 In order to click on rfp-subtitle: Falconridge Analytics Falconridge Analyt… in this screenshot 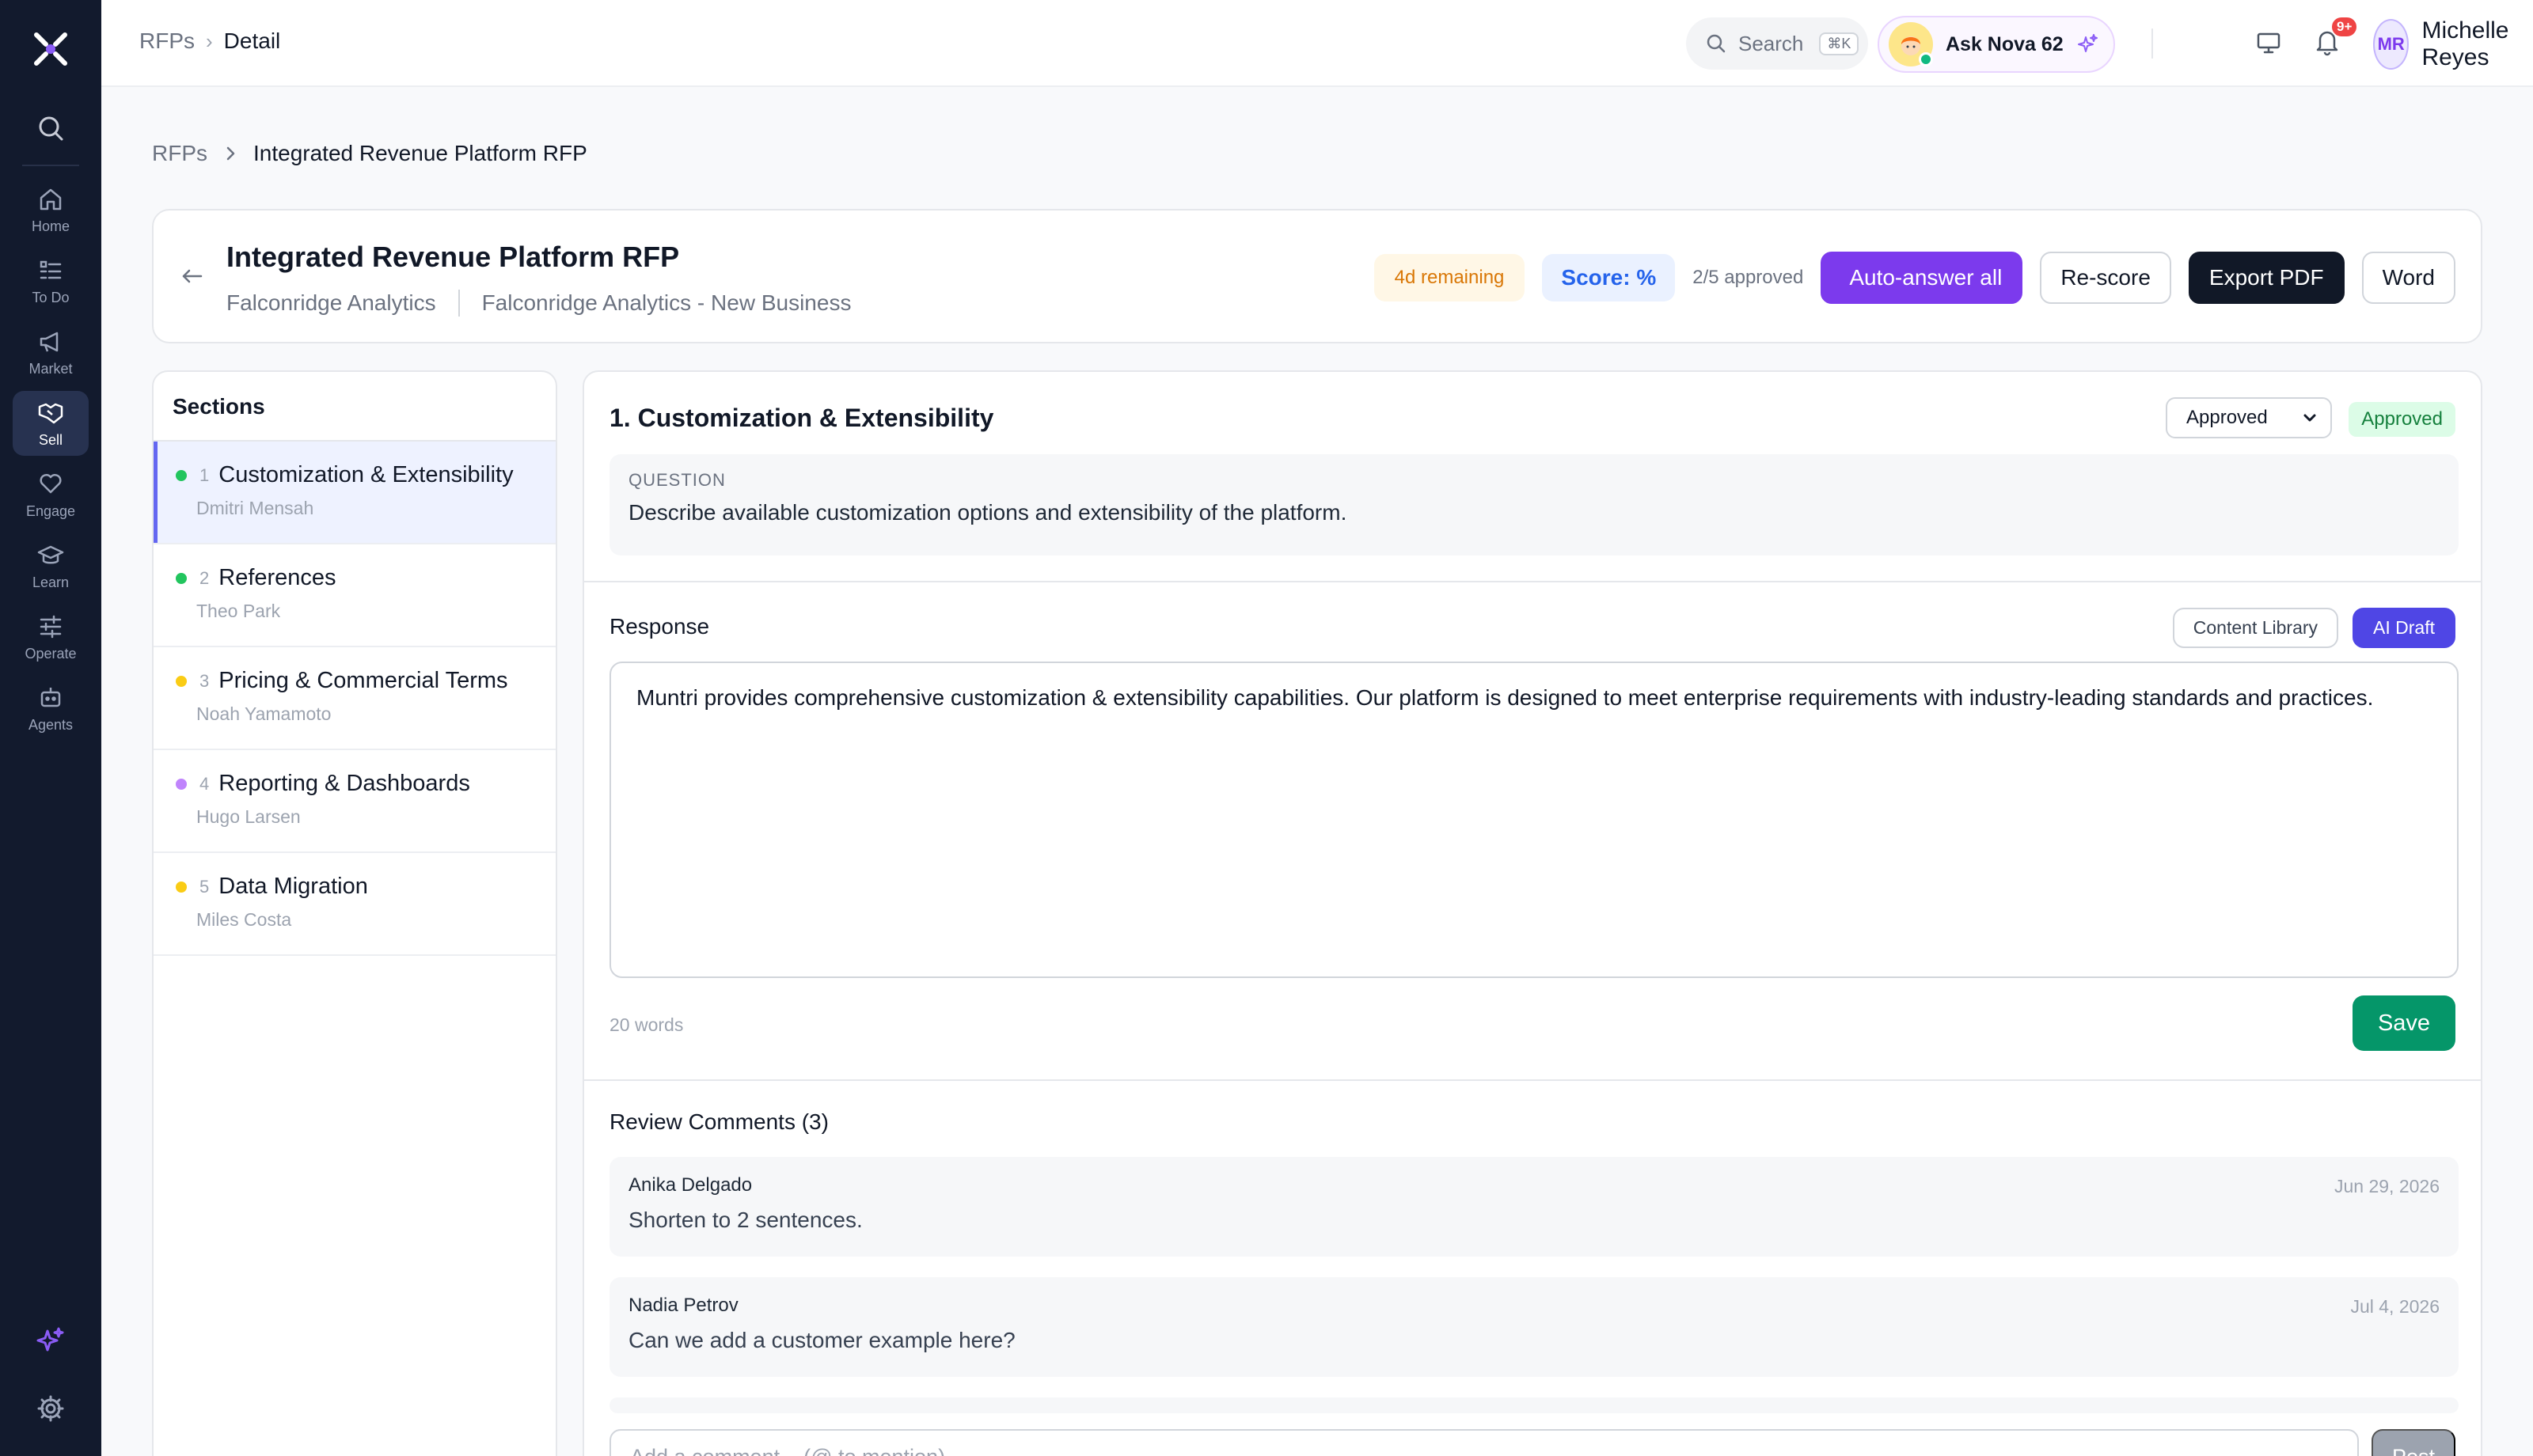, I will do `click(538, 303)`.